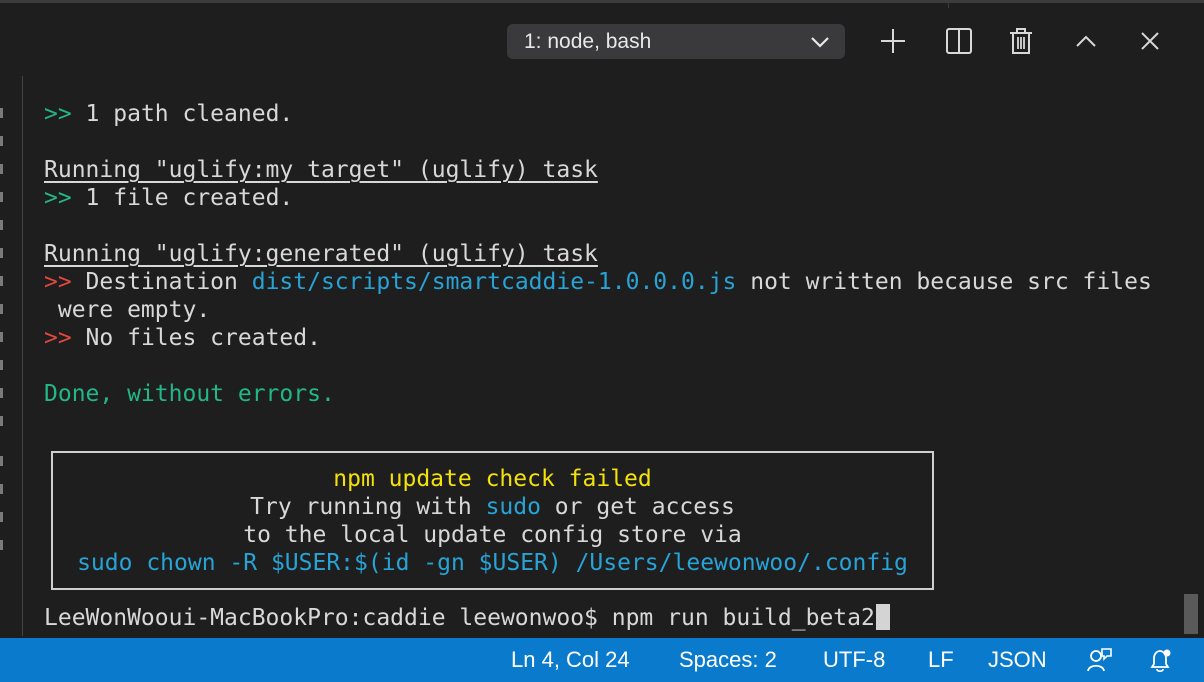  I want to click on maximize-panel-button, so click(1086, 41).